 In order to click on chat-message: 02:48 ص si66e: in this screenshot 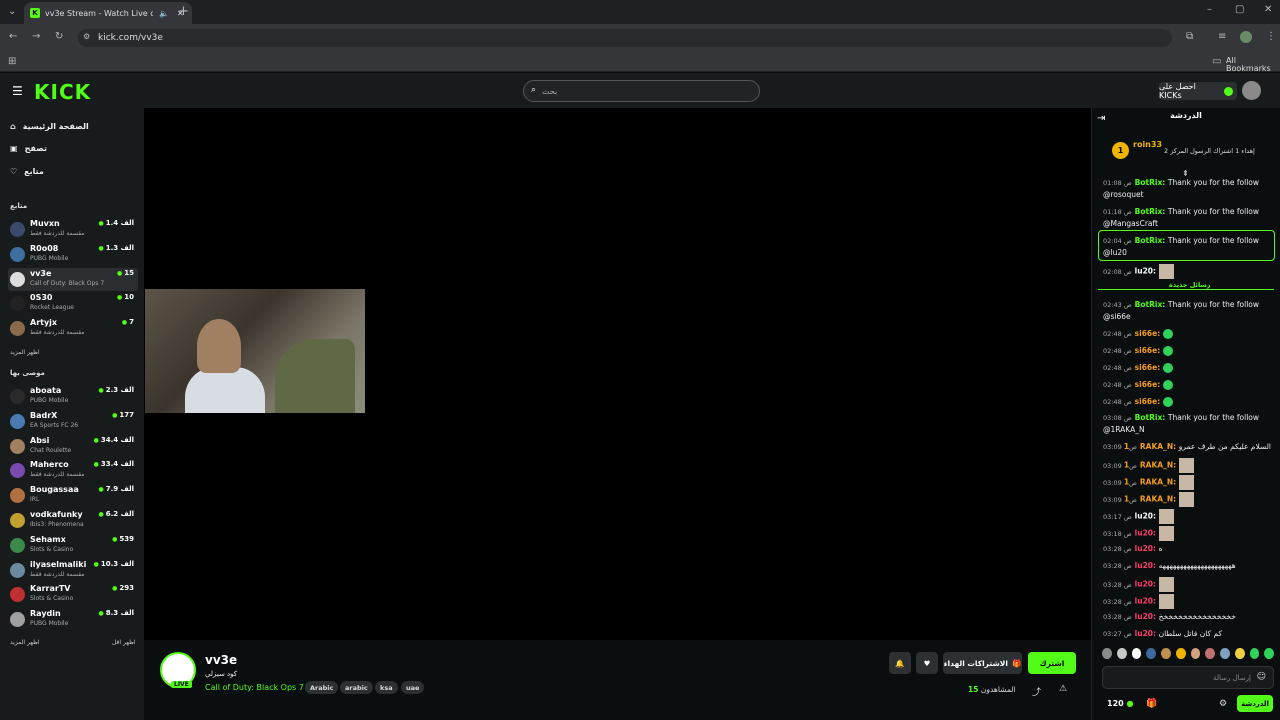, I will do `click(1189, 368)`.